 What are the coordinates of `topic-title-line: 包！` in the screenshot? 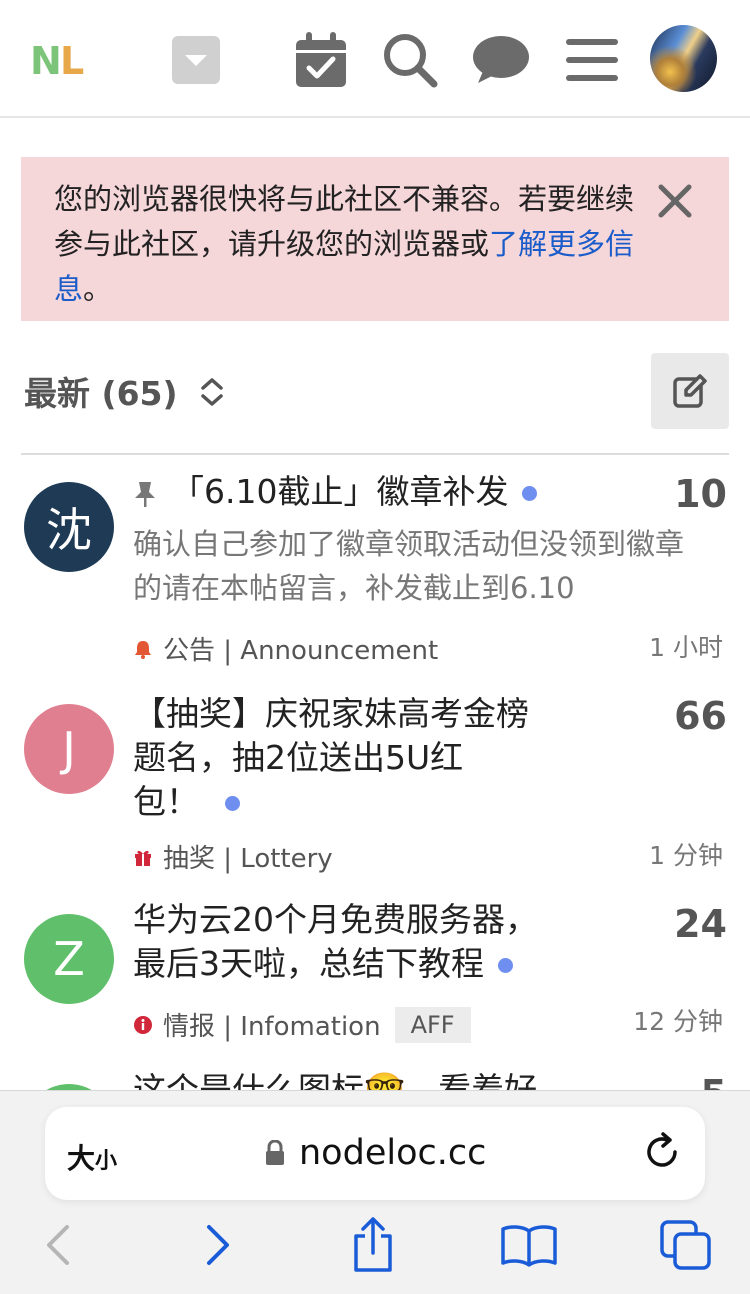 It's located at (166, 801).